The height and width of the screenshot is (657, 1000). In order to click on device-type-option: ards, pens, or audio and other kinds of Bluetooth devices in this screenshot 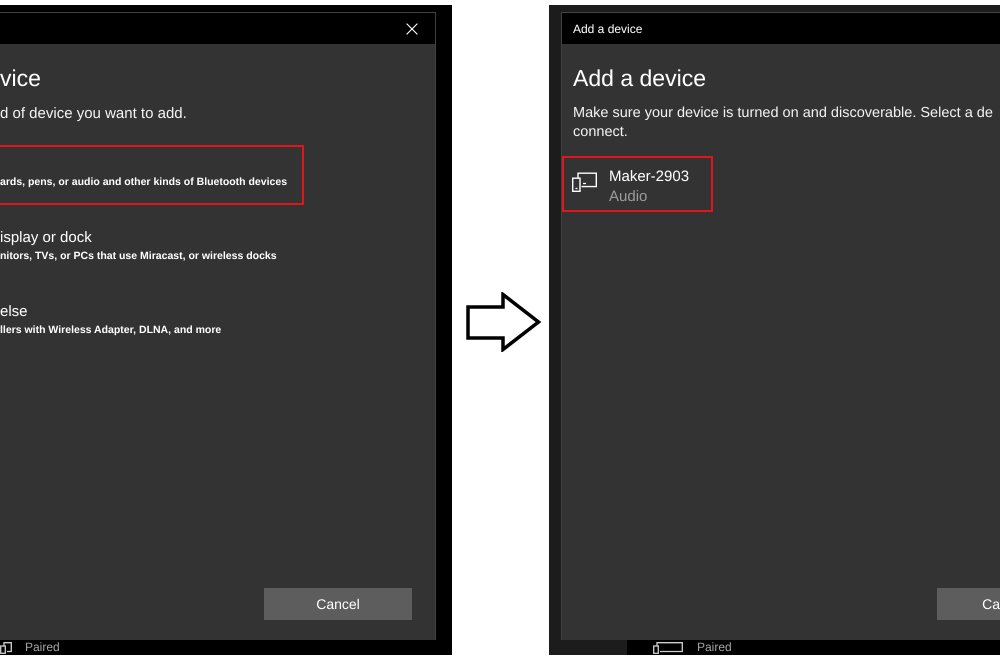, I will do `click(152, 175)`.